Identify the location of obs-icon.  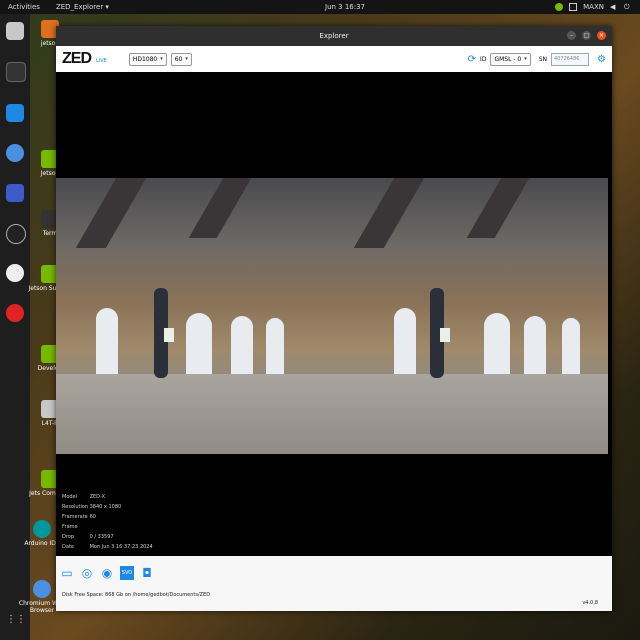
(16, 234).